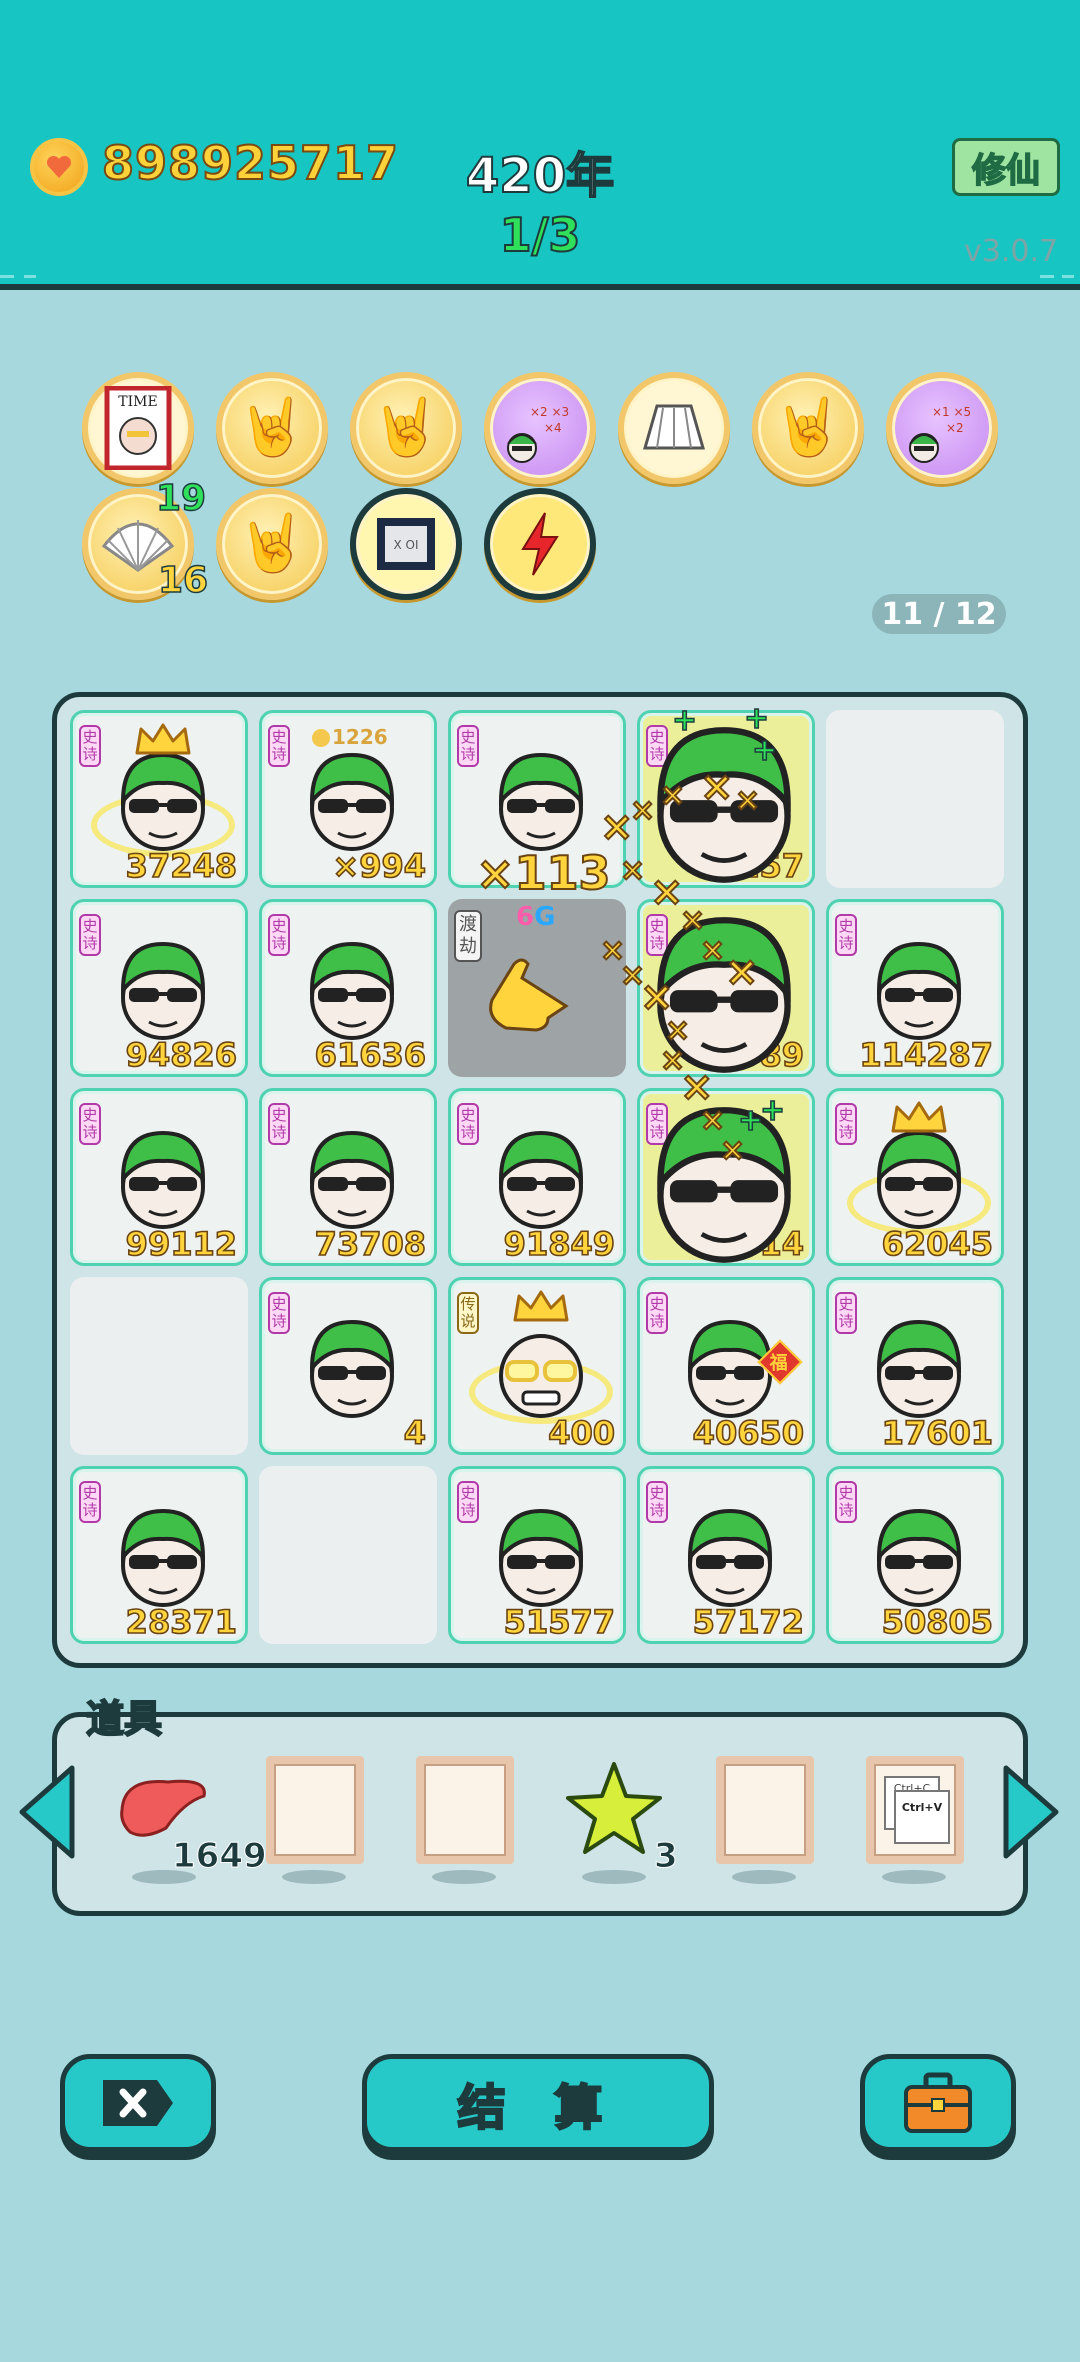  What do you see at coordinates (581, 1433) in the screenshot?
I see `tile-value: 400` at bounding box center [581, 1433].